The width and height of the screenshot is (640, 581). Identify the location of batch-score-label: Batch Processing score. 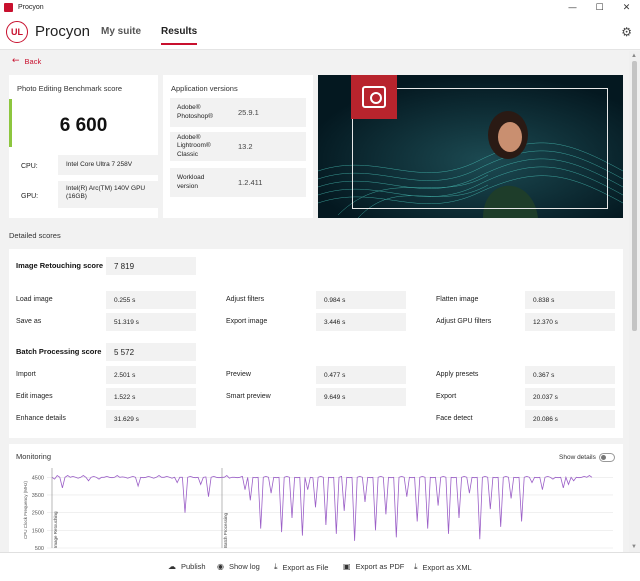
(59, 351).